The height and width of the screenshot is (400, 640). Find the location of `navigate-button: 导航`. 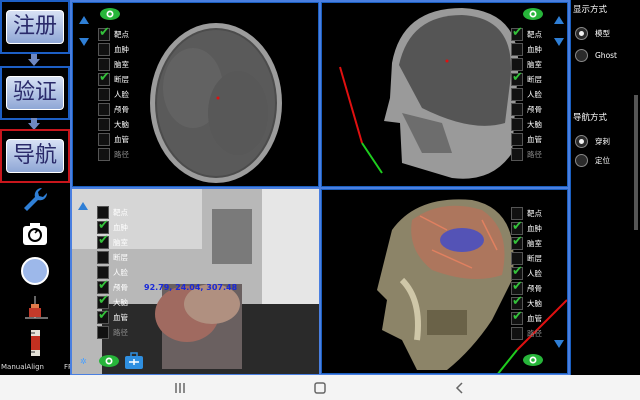

navigate-button: 导航 is located at coordinates (35, 156).